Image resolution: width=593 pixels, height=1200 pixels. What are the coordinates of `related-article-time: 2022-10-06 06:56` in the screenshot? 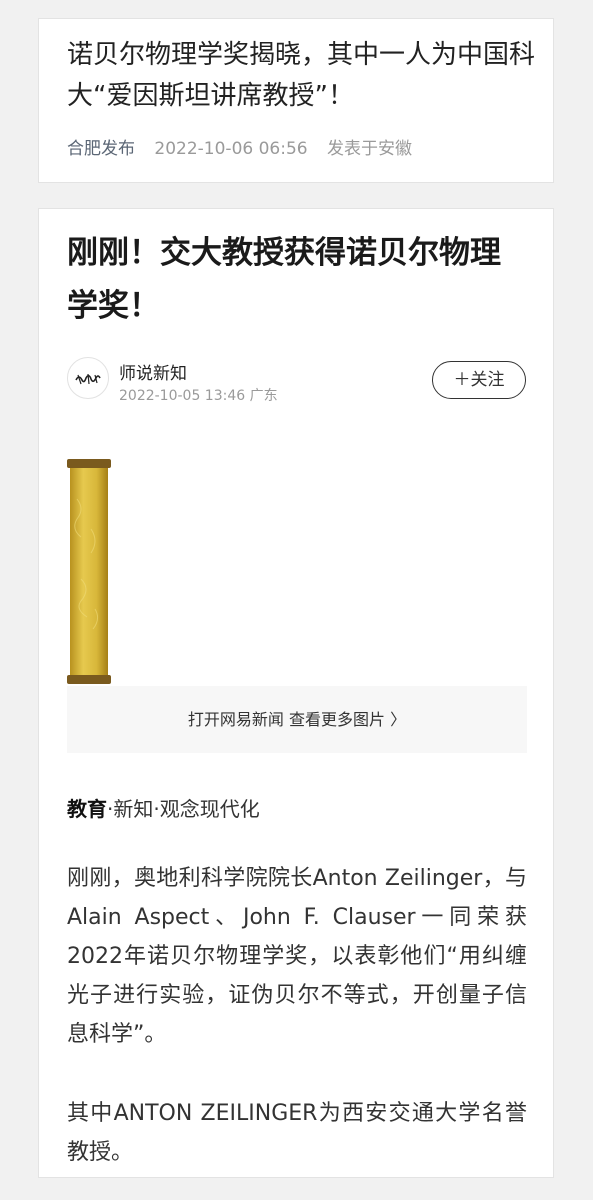 It's located at (231, 149).